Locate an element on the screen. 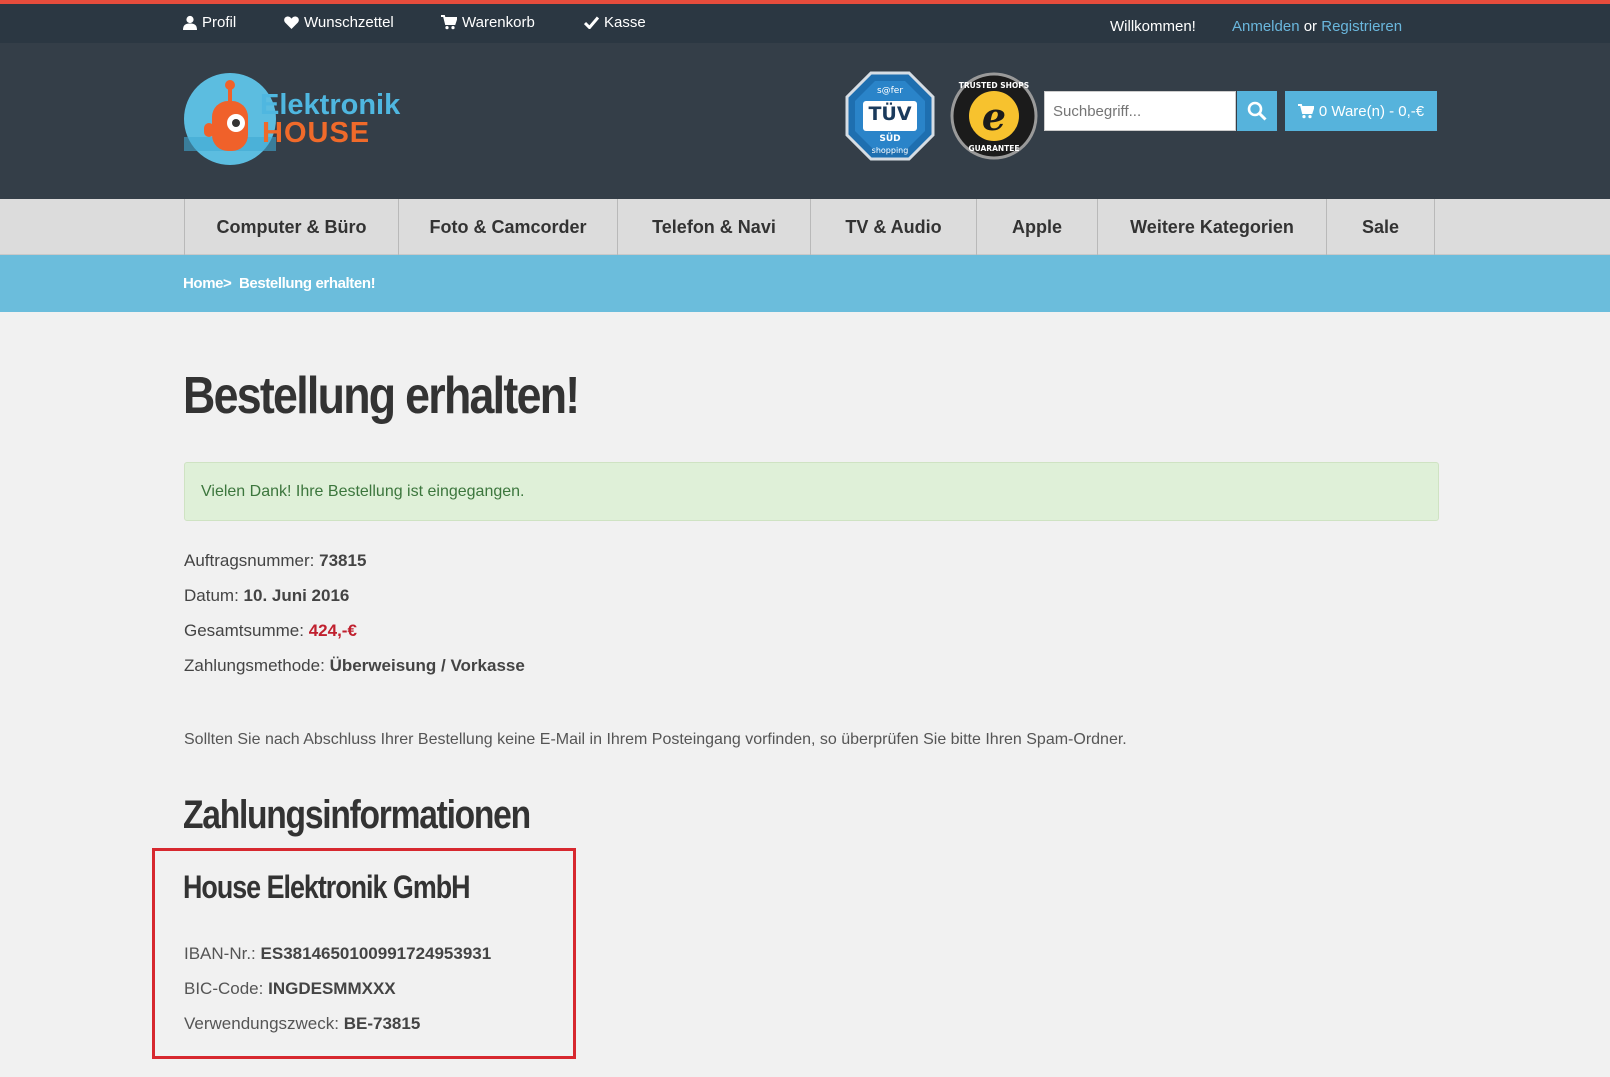  trusted-top-text: TRUSTED SHOPS is located at coordinates (994, 85).